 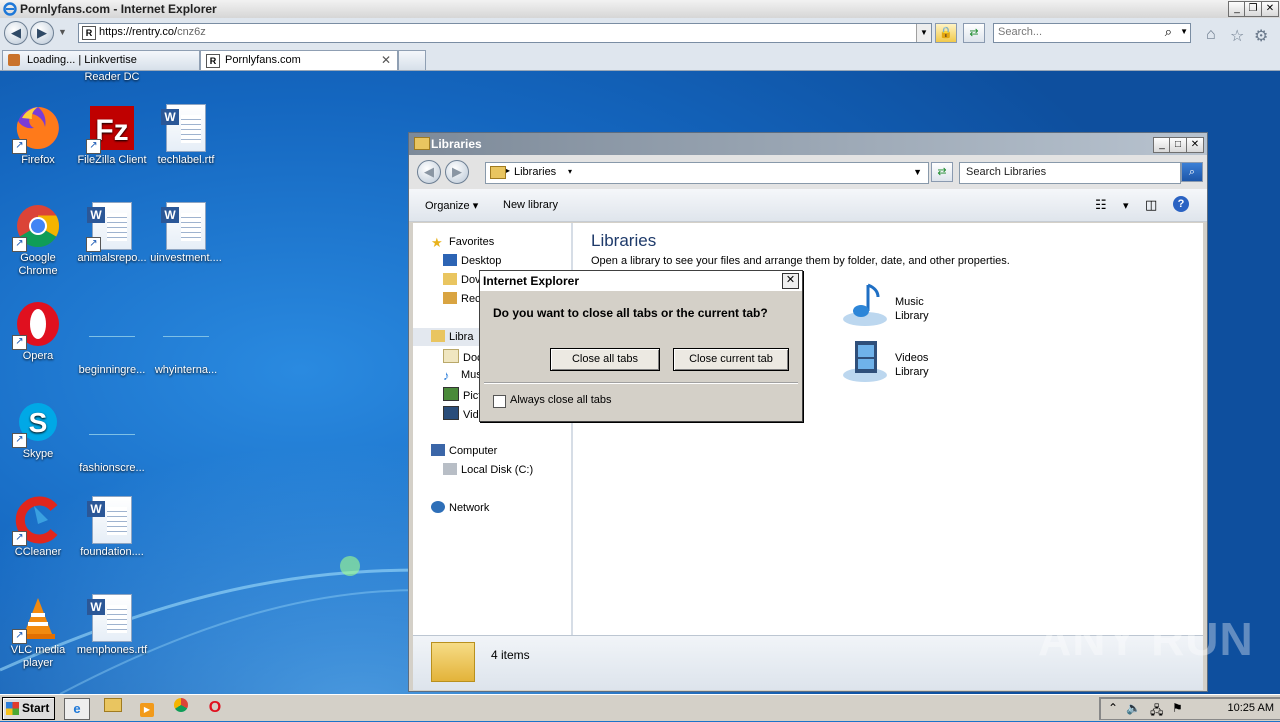 What do you see at coordinates (570, 171) in the screenshot?
I see `chevron-down-icon: ▾` at bounding box center [570, 171].